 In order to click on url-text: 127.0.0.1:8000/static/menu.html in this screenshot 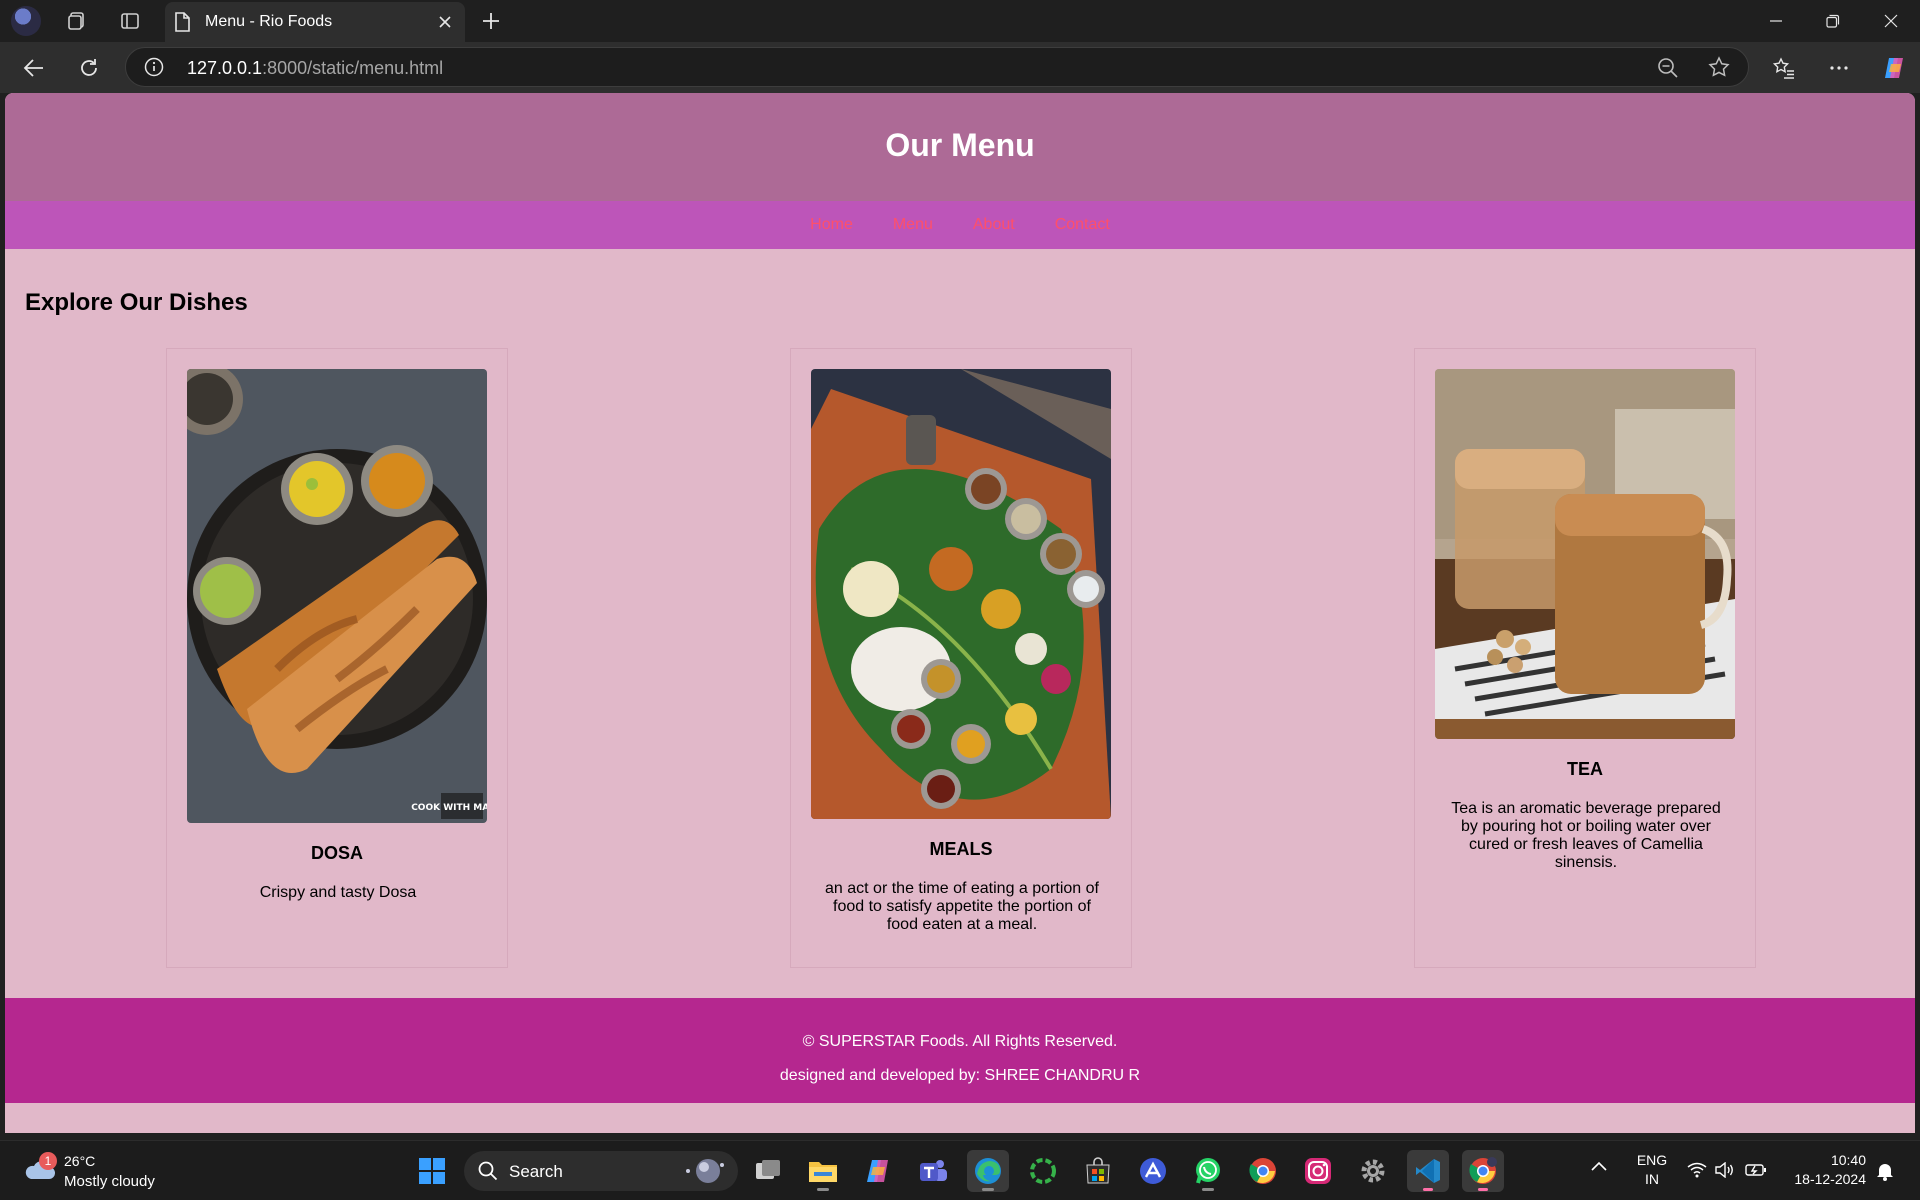, I will do `click(315, 68)`.